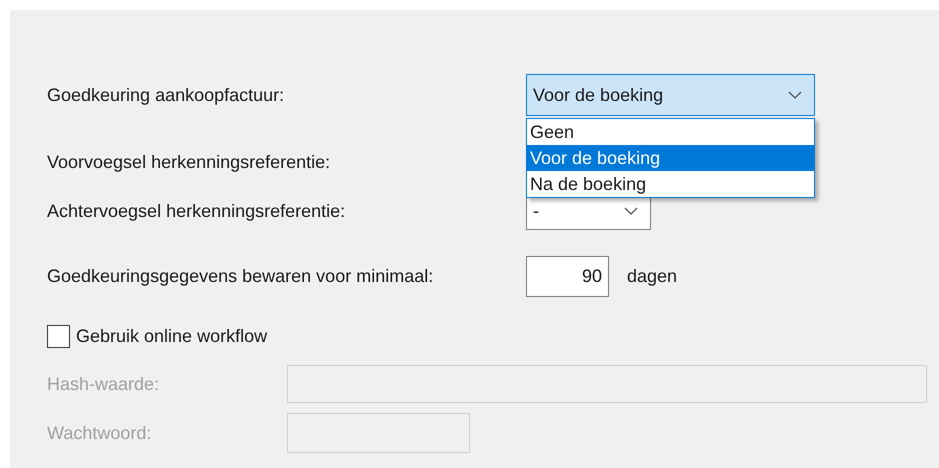 This screenshot has height=468, width=939. I want to click on number-field: 90, so click(567, 276).